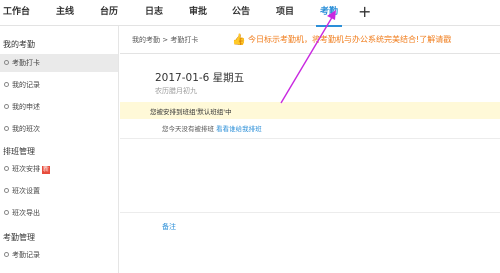 The width and height of the screenshot is (500, 273). I want to click on no-shift-text: 您今天没有被排班, so click(188, 129).